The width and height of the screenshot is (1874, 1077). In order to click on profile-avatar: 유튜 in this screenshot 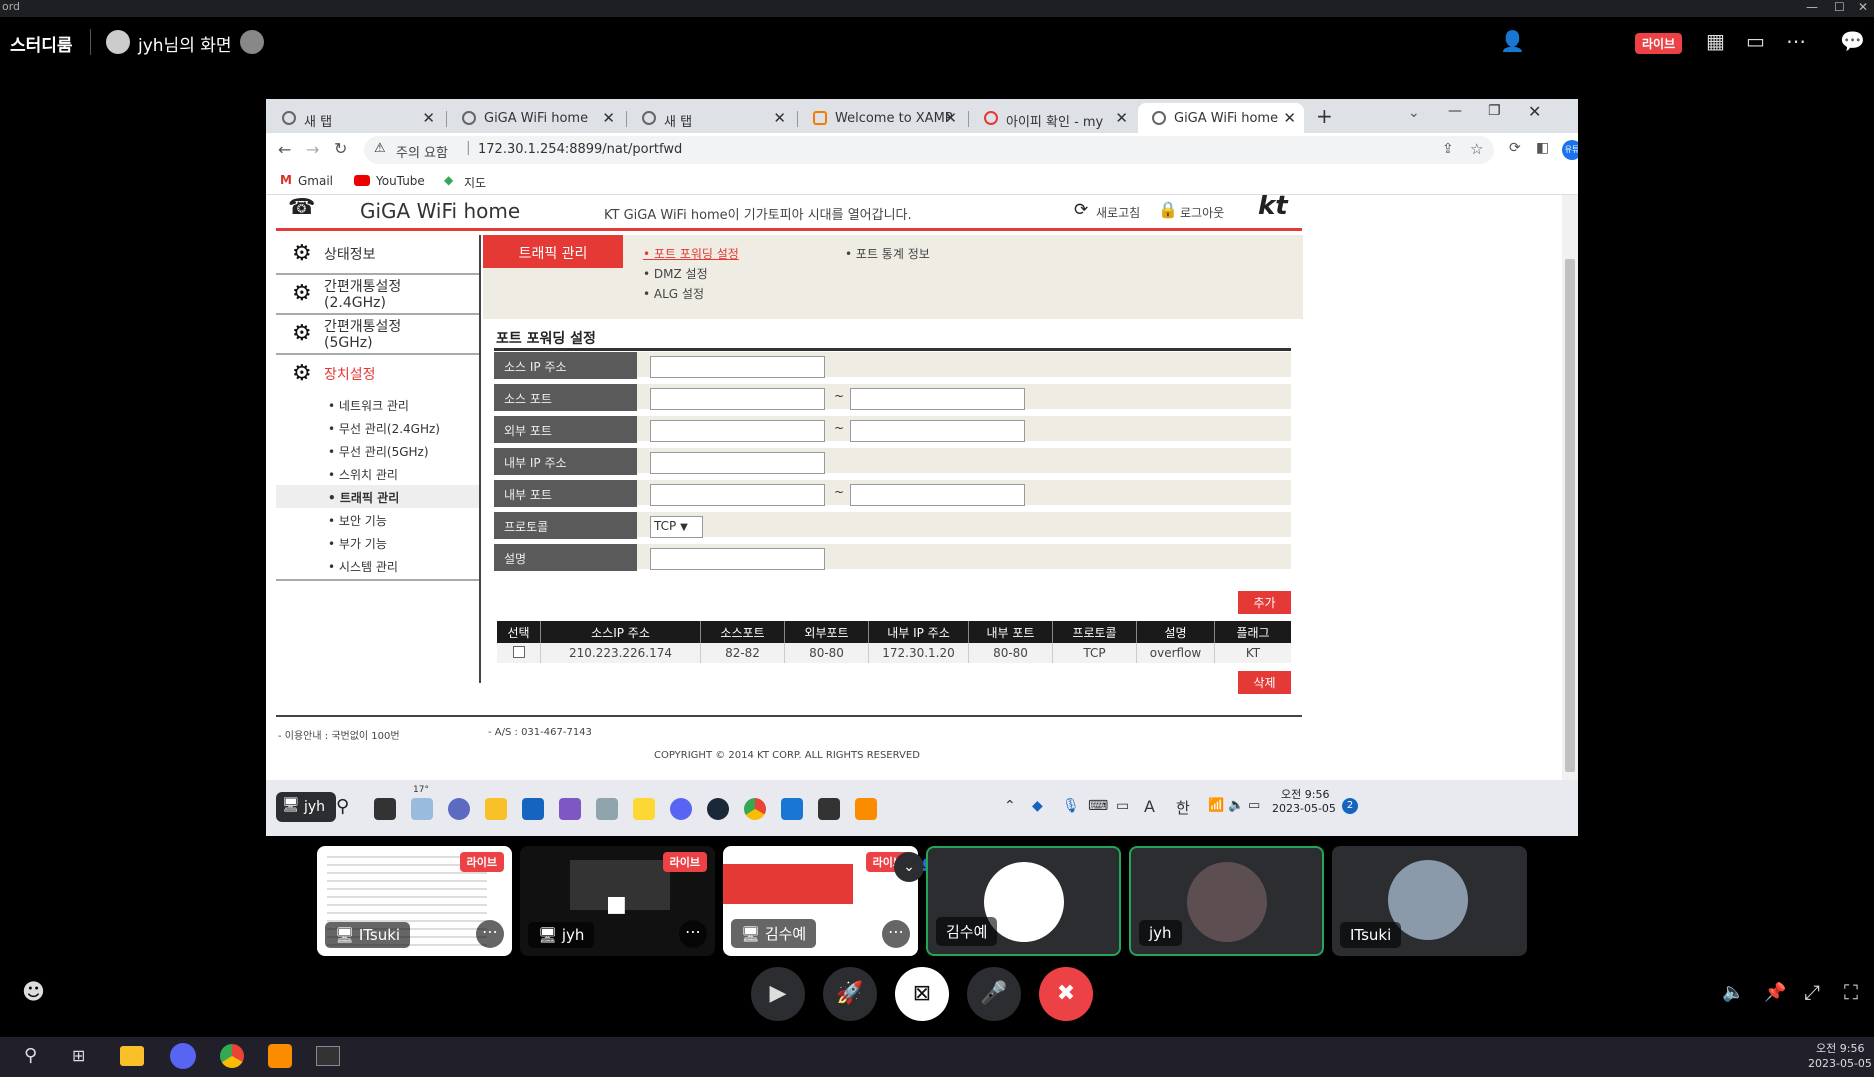, I will do `click(1570, 150)`.